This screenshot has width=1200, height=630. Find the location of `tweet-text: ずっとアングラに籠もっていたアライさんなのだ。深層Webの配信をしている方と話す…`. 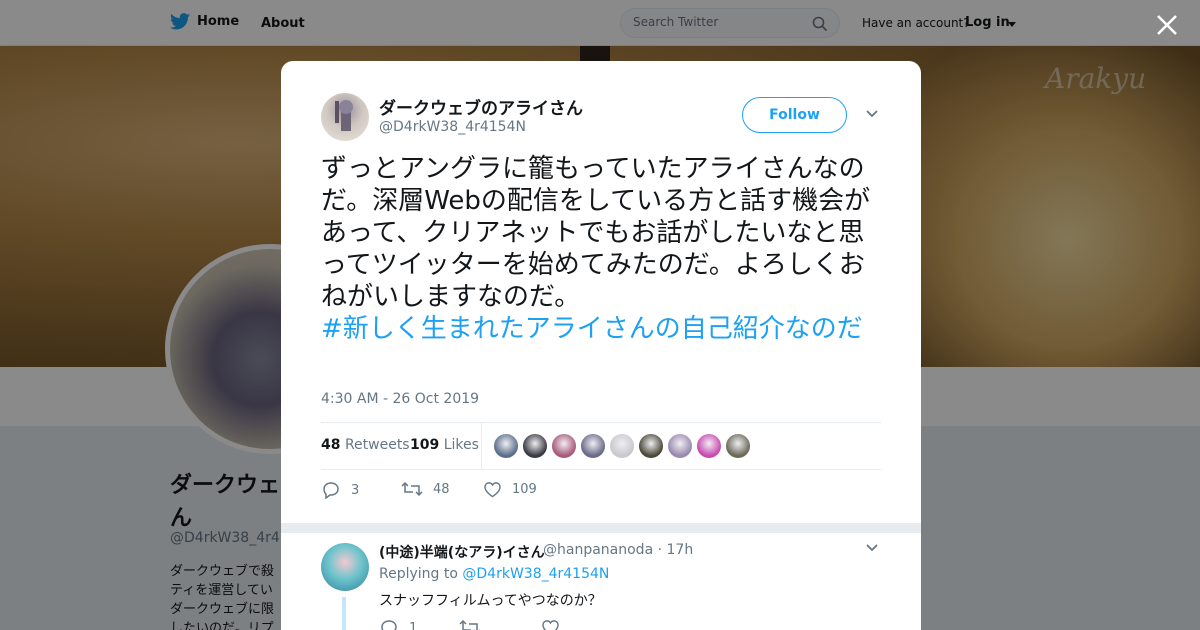

tweet-text: ずっとアングラに籠もっていたアライさんなのだ。深層Webの配信をしている方と話す… is located at coordinates (605, 249).